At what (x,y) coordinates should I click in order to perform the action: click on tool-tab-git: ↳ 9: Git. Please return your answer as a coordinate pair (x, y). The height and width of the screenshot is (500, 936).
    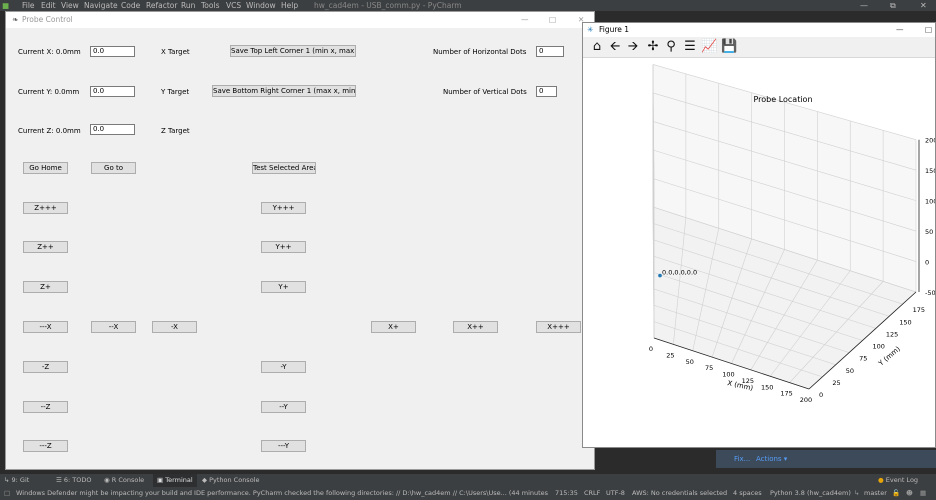
    Looking at the image, I should click on (16, 480).